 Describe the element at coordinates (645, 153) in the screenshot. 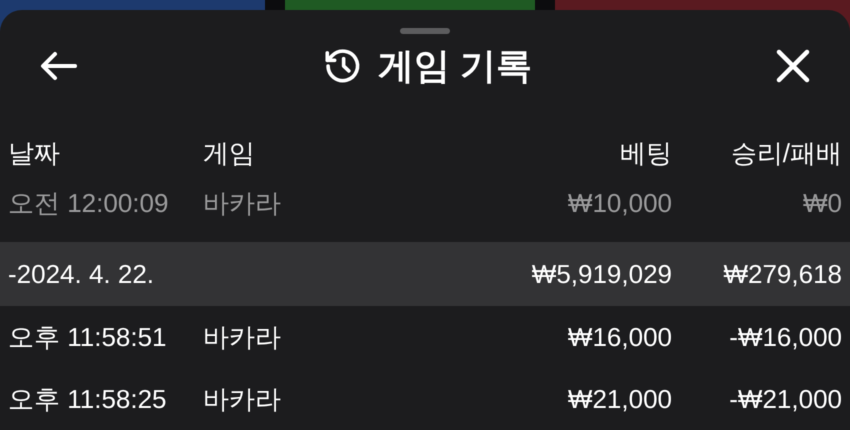

I see `column-header: 베팅` at that location.